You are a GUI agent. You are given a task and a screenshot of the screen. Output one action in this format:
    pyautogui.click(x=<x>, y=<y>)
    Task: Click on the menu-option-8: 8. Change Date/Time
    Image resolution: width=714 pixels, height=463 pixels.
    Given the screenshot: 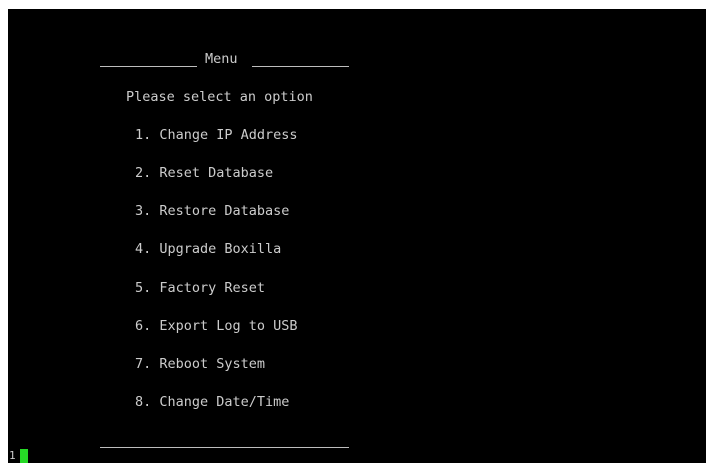 What is the action you would take?
    pyautogui.click(x=212, y=402)
    